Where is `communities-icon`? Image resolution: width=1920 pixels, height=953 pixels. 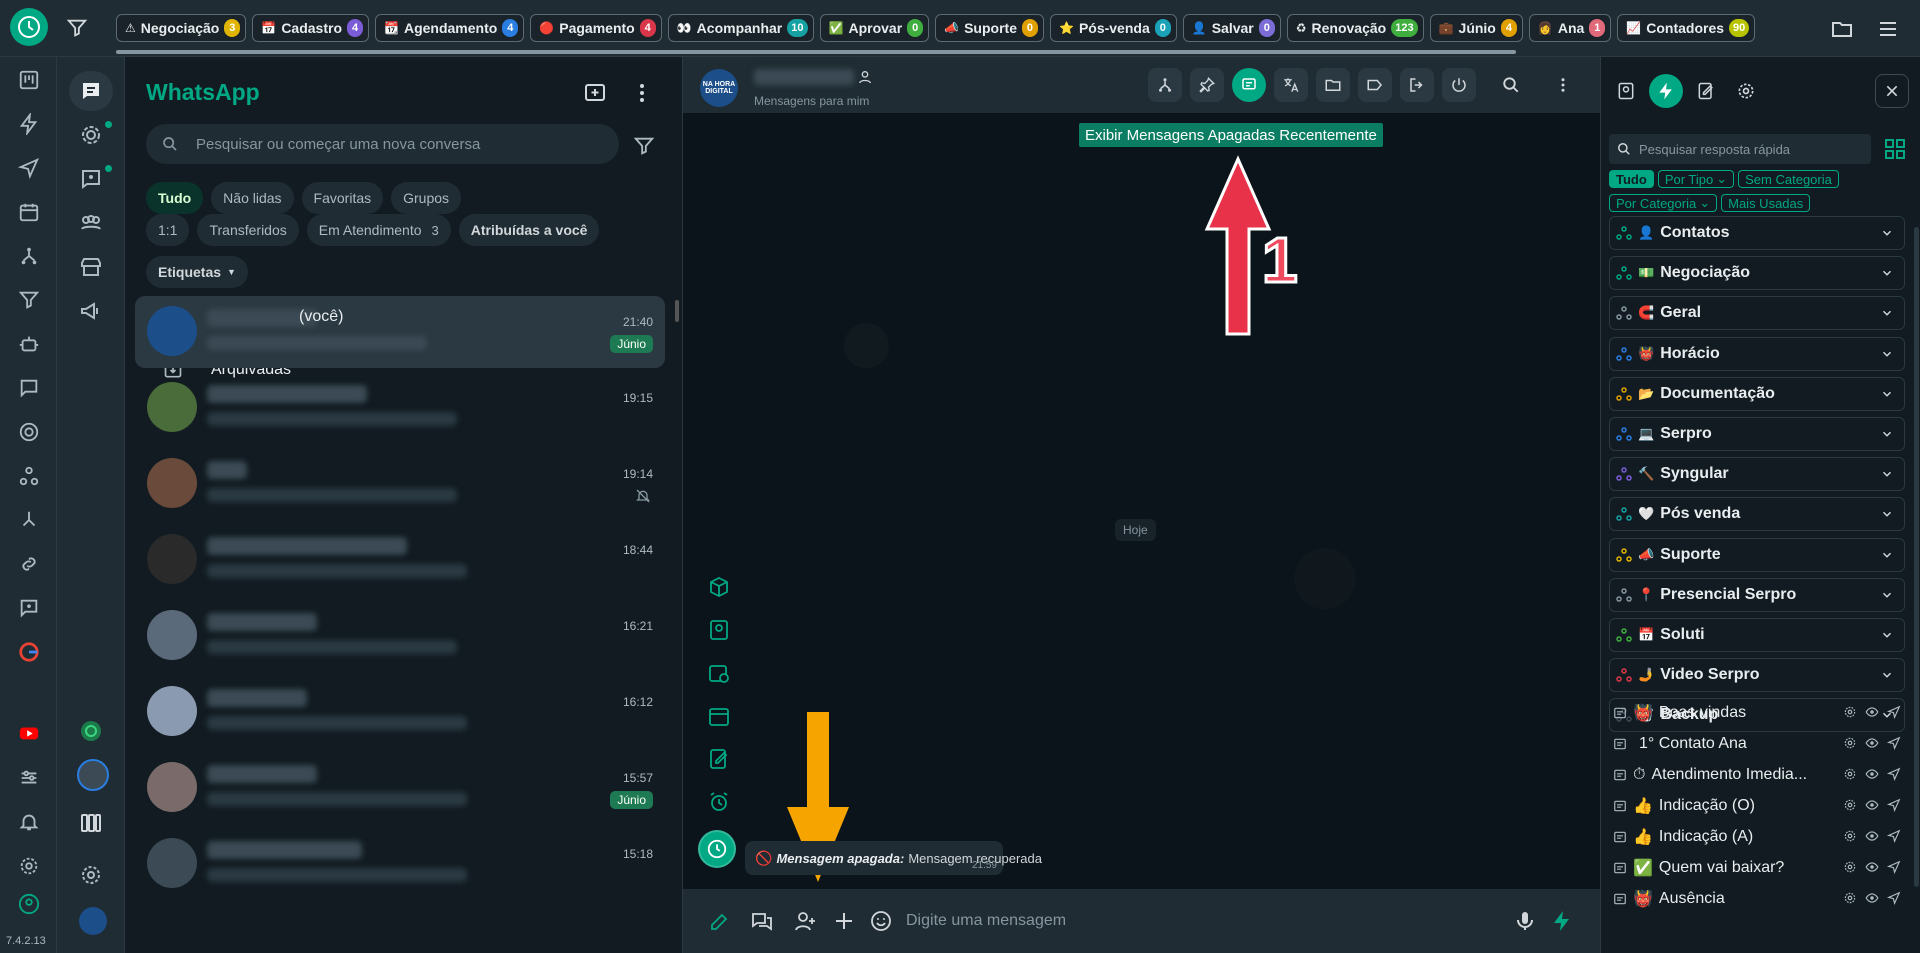 communities-icon is located at coordinates (91, 223).